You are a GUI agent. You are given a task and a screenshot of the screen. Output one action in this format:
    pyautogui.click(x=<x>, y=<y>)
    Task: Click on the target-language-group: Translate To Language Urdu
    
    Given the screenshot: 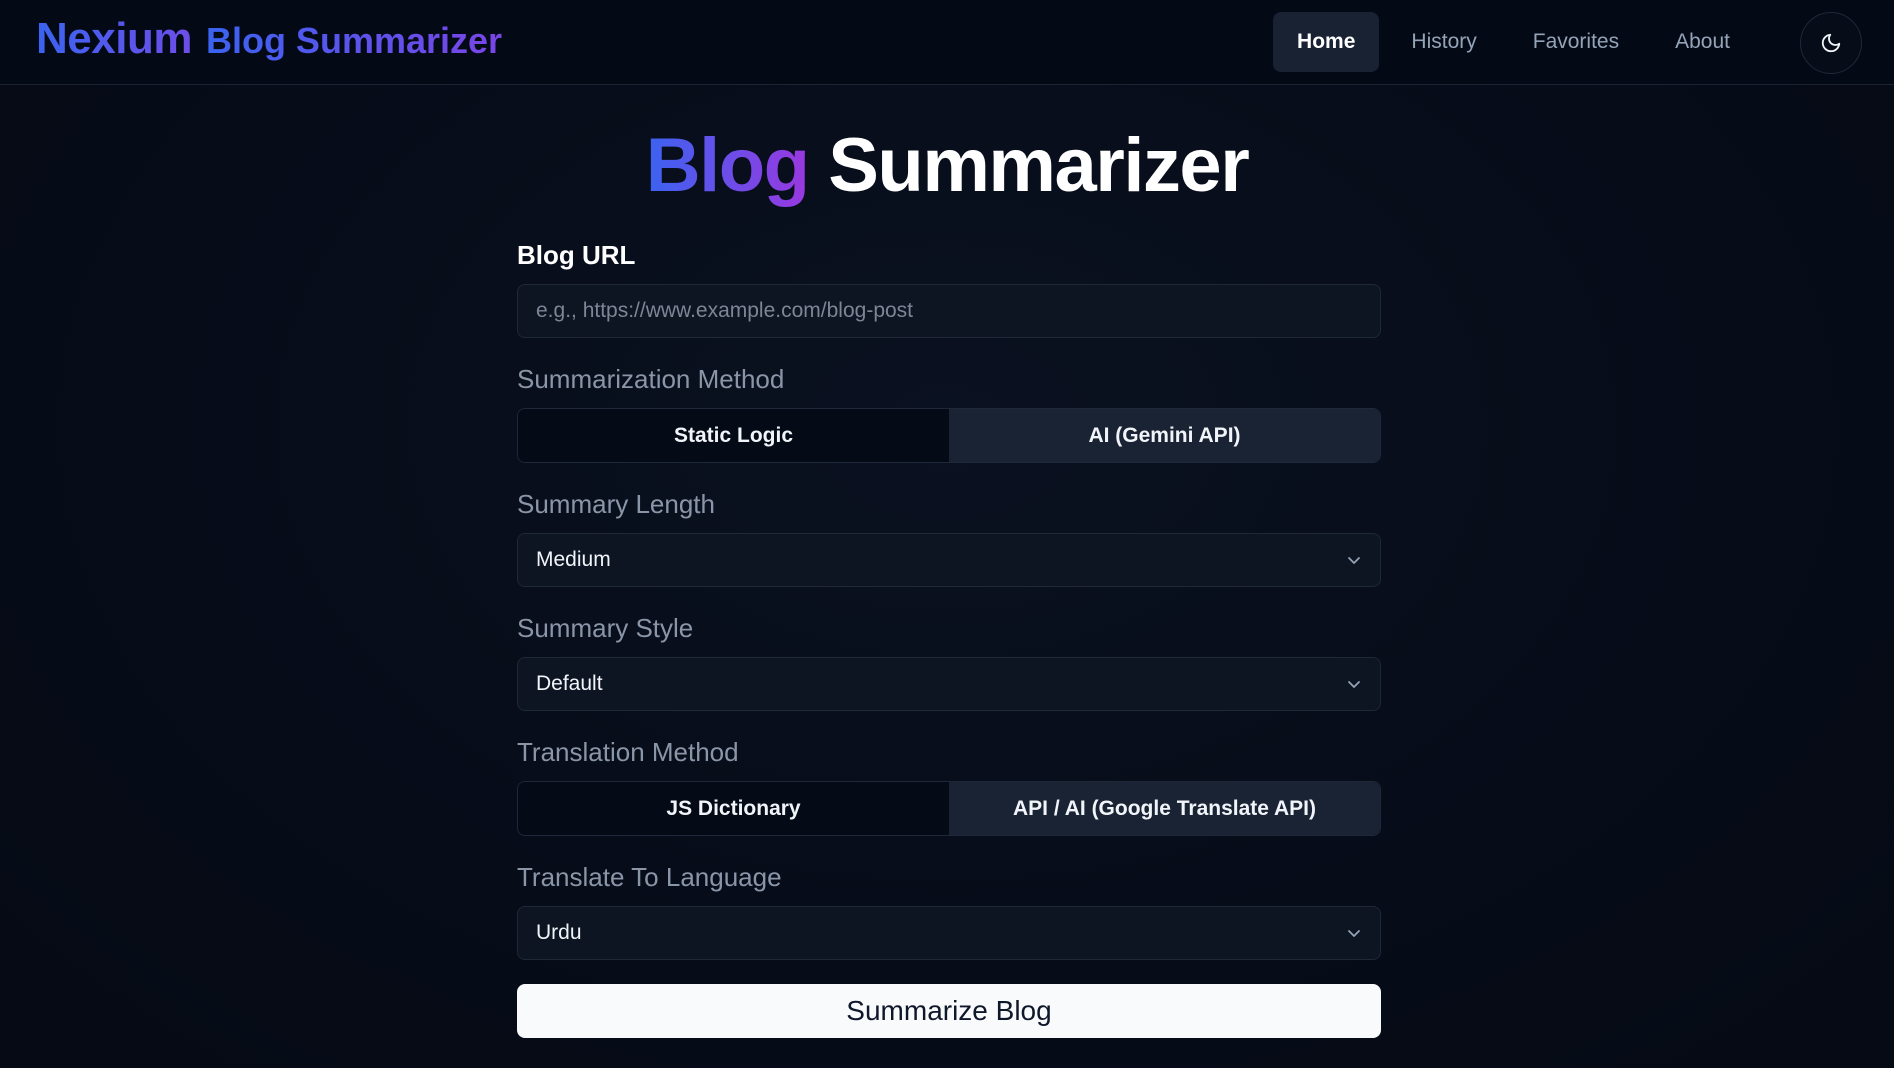 What is the action you would take?
    pyautogui.click(x=949, y=911)
    